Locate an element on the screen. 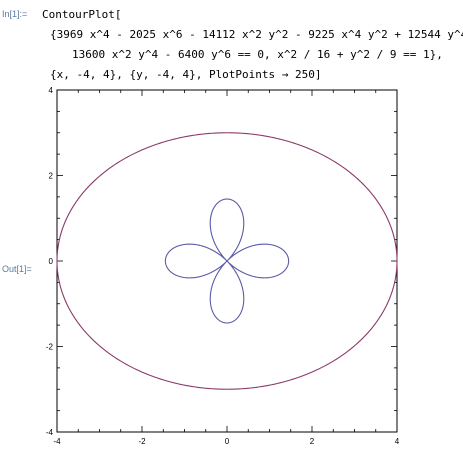  x-tick-label: -4 is located at coordinates (57, 441).